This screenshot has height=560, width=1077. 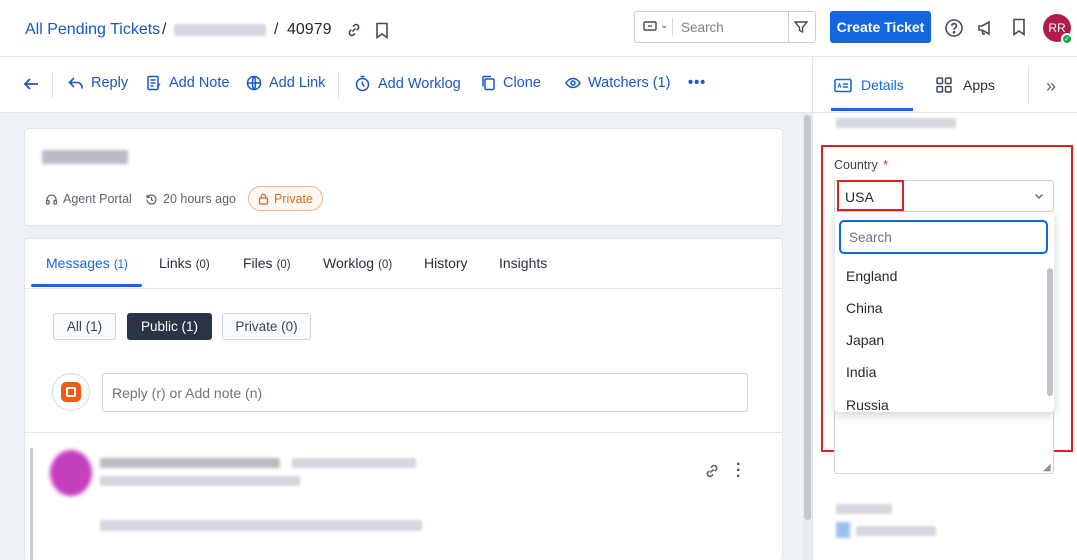 I want to click on private-badge-label: Private, so click(x=293, y=198).